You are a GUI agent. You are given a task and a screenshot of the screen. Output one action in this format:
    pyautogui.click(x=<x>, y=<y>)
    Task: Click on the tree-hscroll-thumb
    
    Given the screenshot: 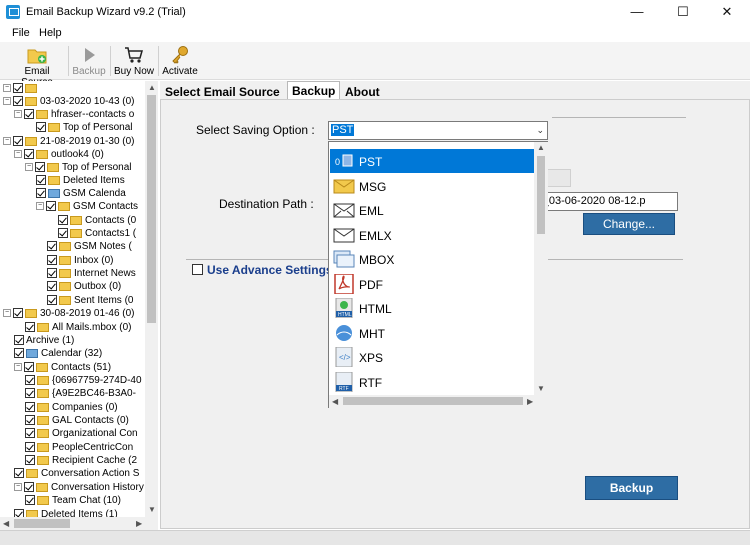 What is the action you would take?
    pyautogui.click(x=42, y=523)
    